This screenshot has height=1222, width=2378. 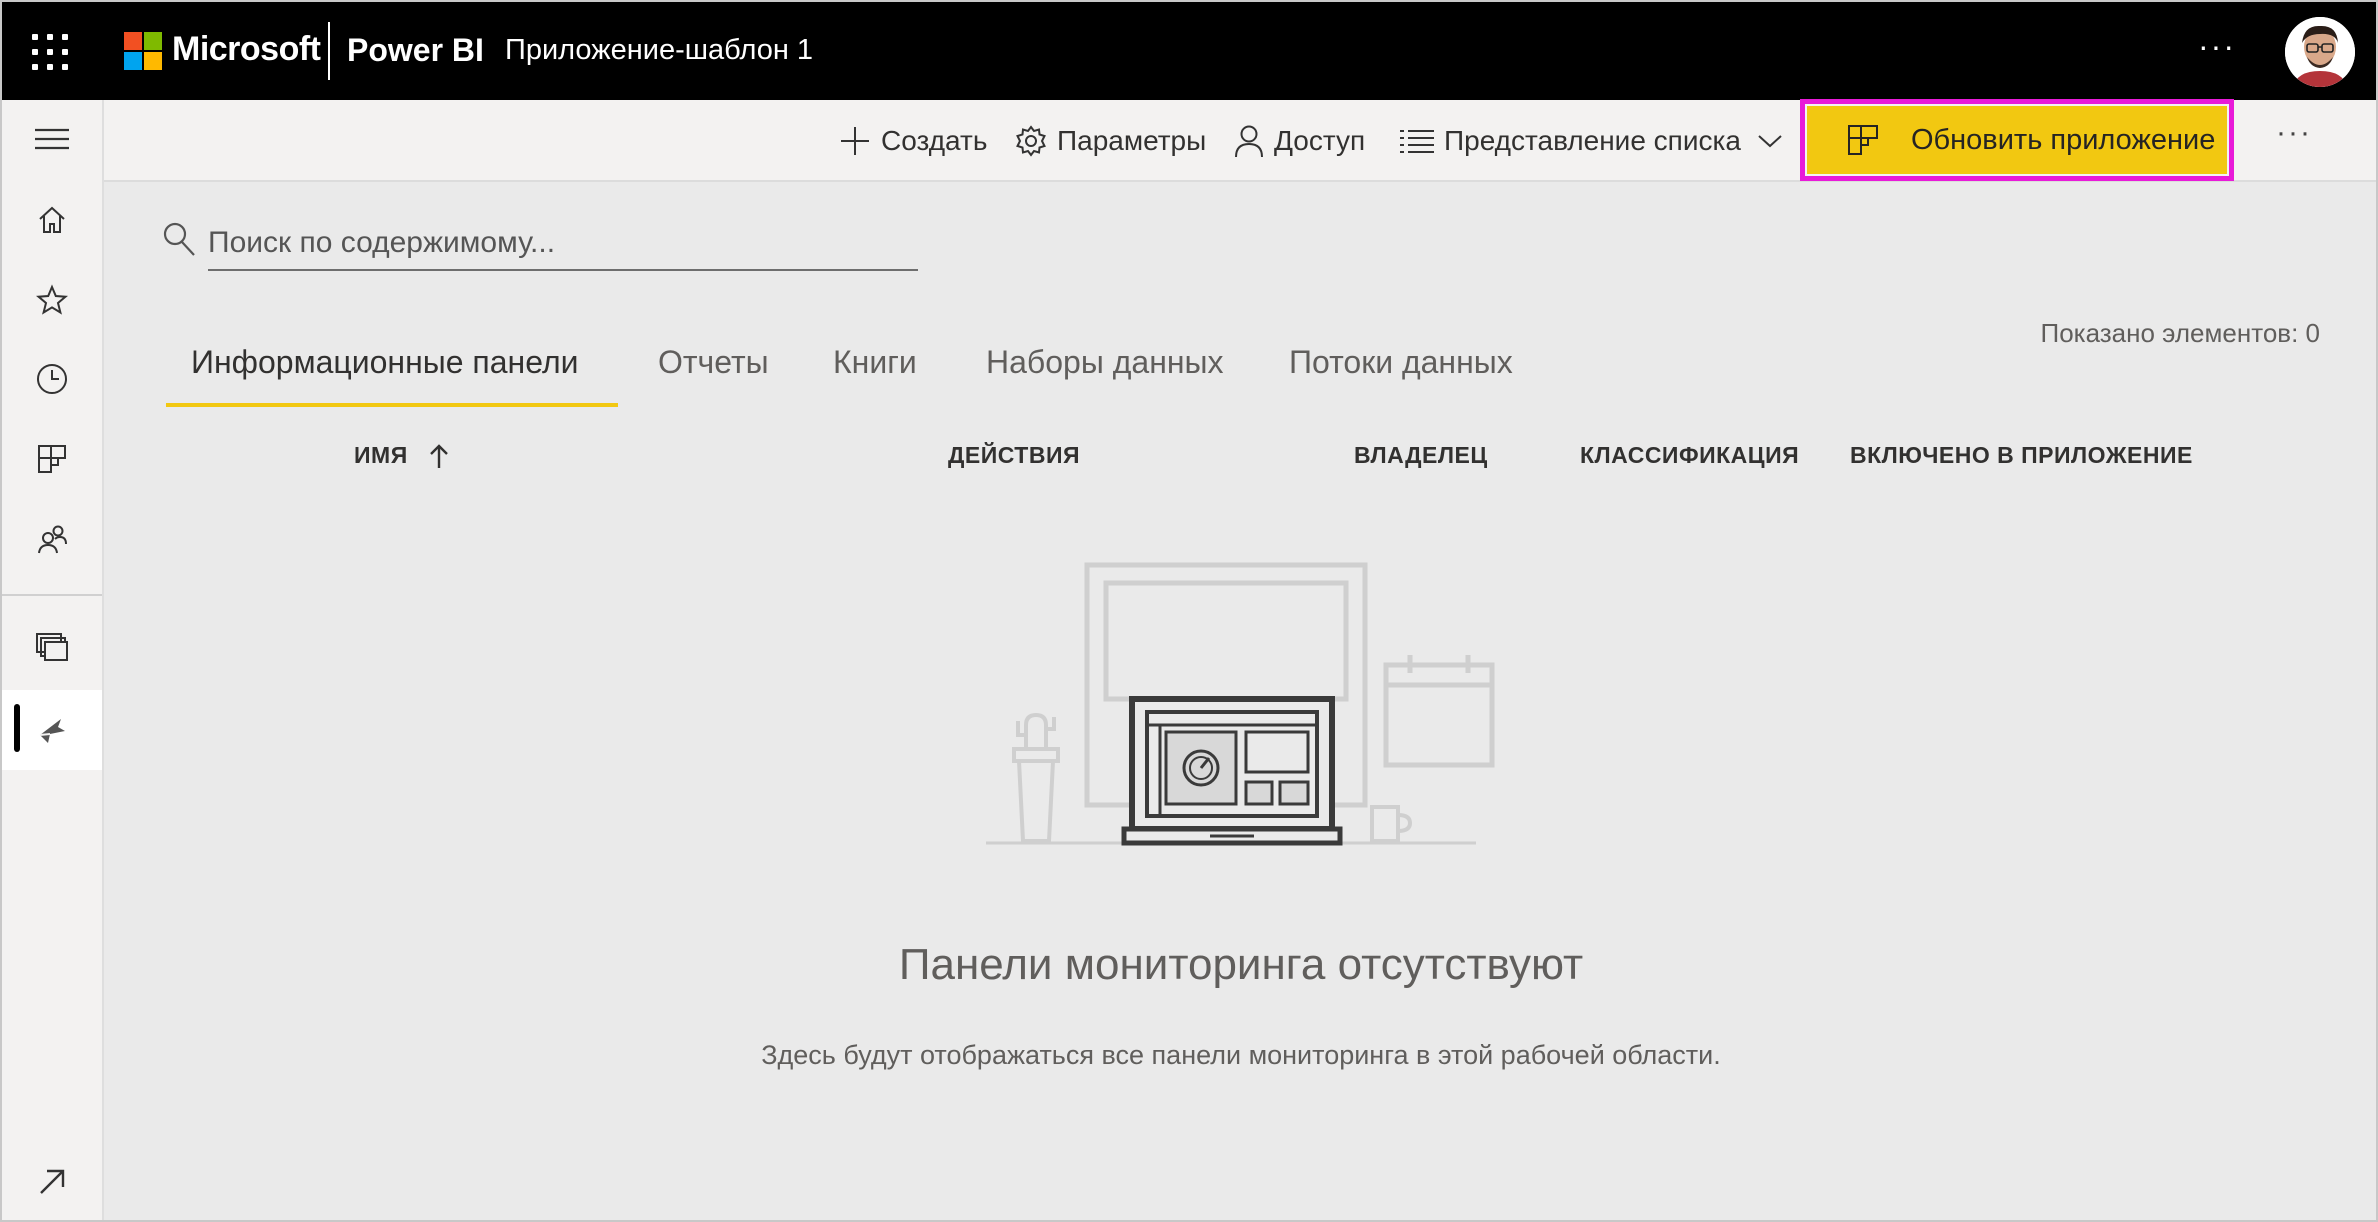 What do you see at coordinates (392, 405) in the screenshot?
I see `active-tab-indicator` at bounding box center [392, 405].